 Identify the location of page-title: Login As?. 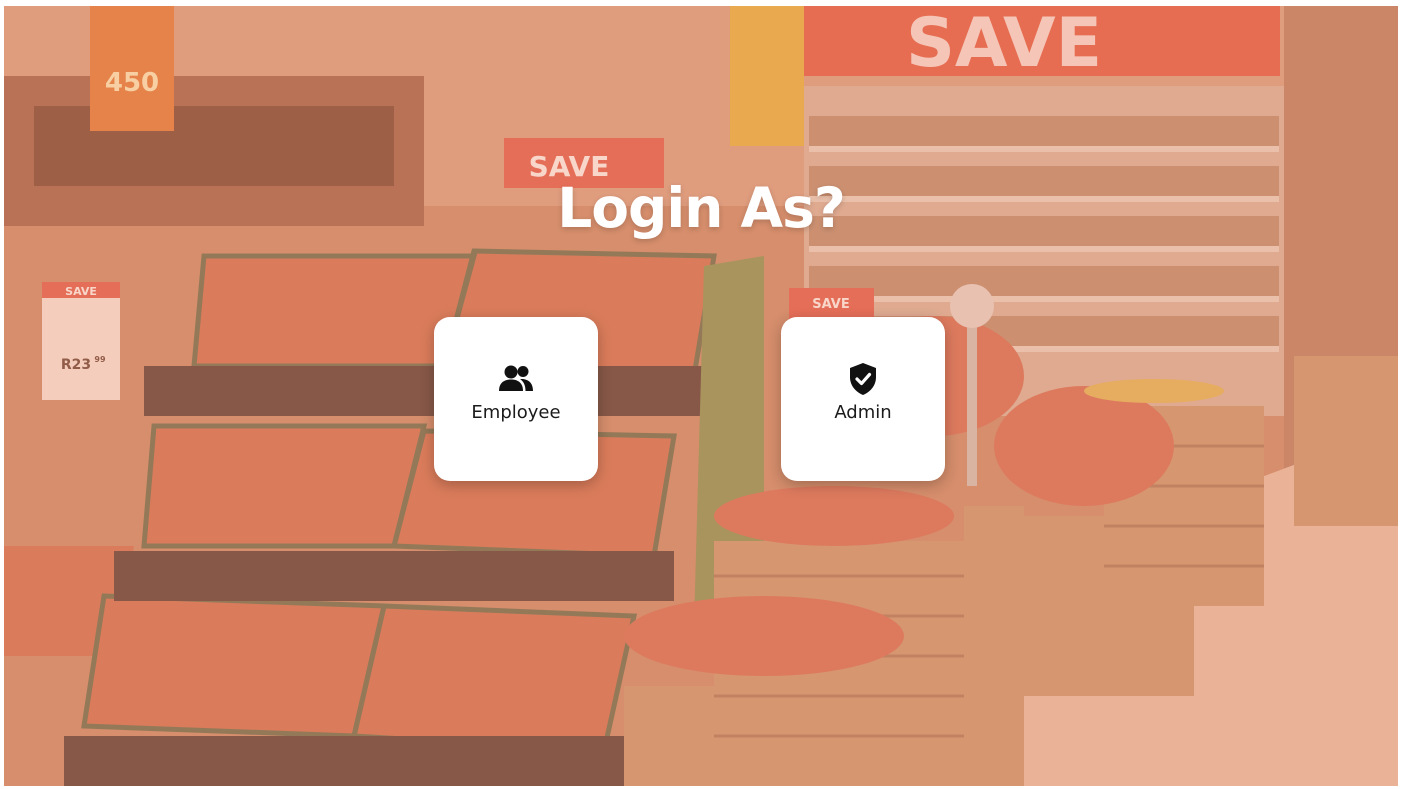
(701, 208).